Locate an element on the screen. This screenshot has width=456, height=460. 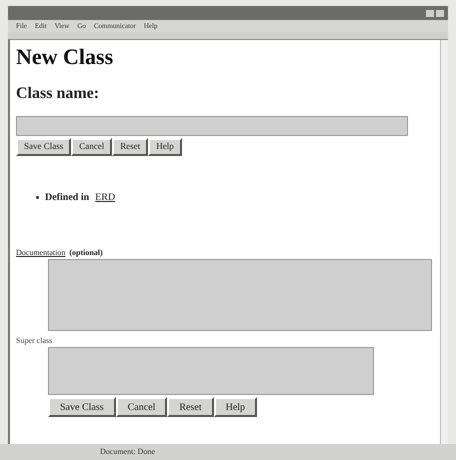
field-label: Super class is located at coordinates (35, 341).